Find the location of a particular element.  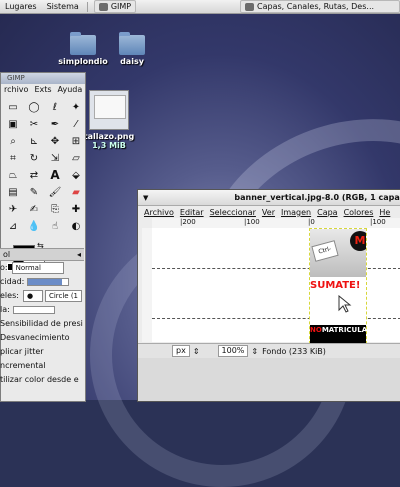

banner-image: Ctrl- M SUMATE! NOMATRICULA is located at coordinates (338, 286).